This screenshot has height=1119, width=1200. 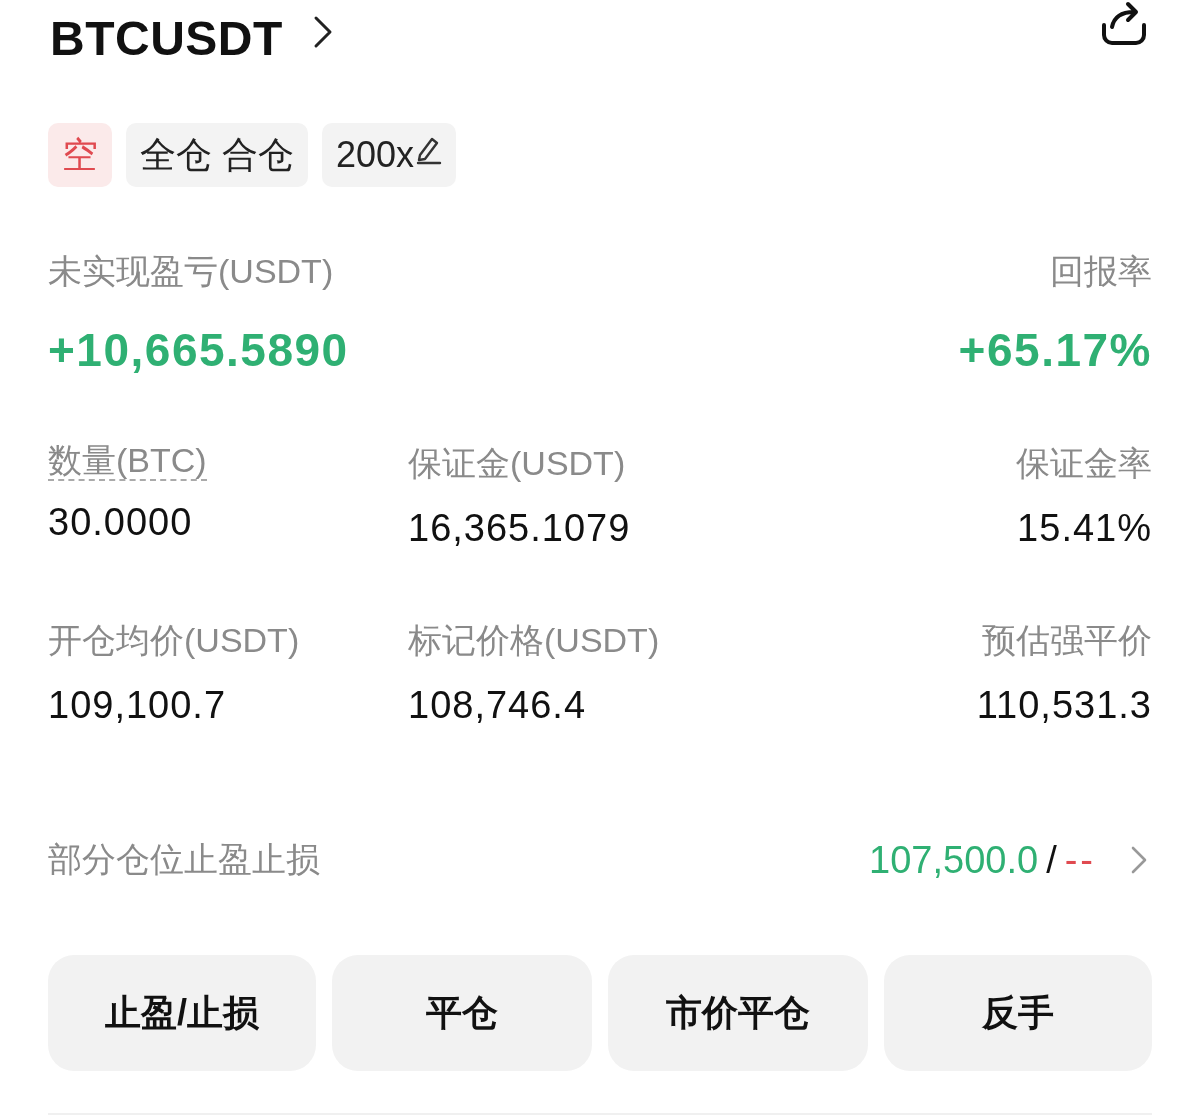 What do you see at coordinates (1084, 528) in the screenshot?
I see `stat-value: 15.41%` at bounding box center [1084, 528].